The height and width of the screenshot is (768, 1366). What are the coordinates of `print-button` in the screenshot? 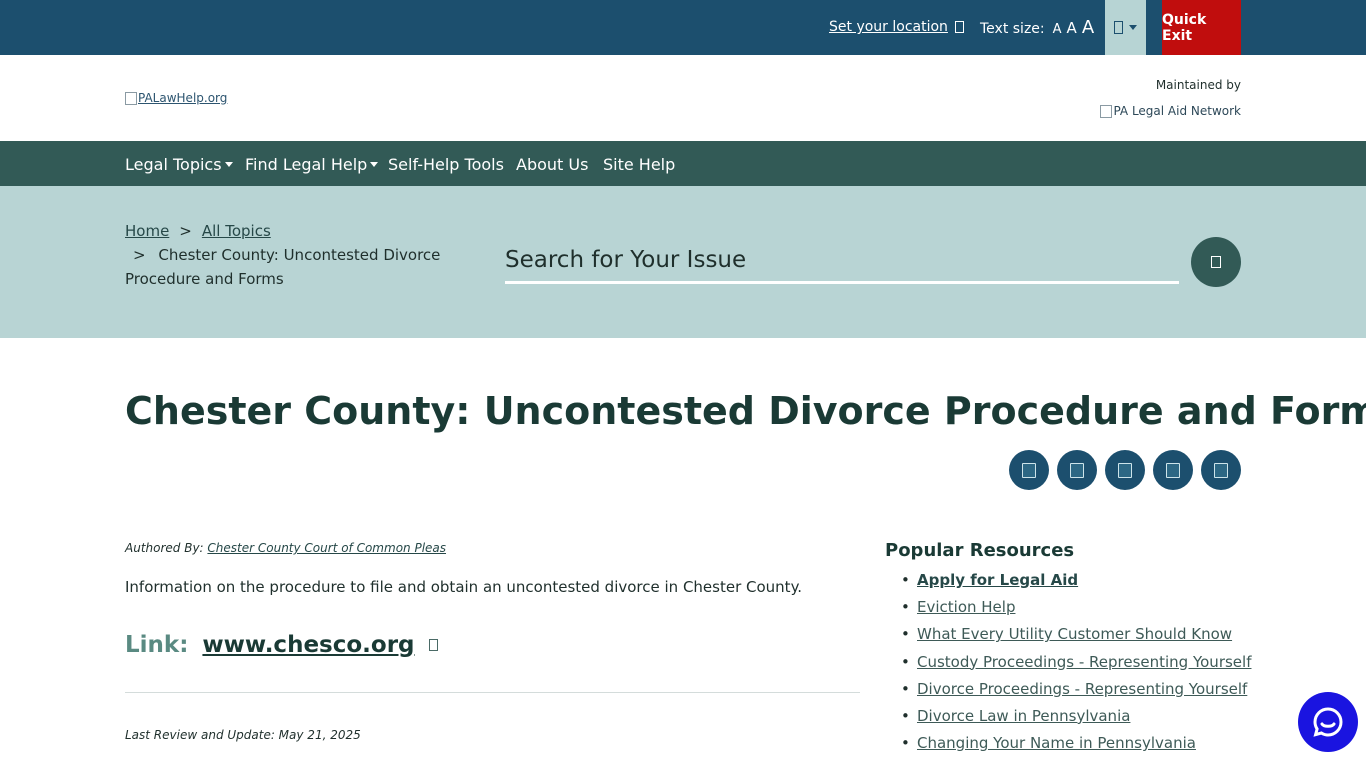 It's located at (1173, 470).